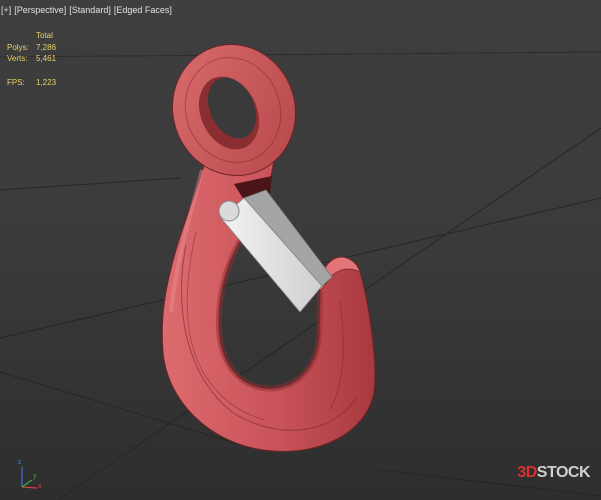 Image resolution: width=601 pixels, height=500 pixels. I want to click on stats-polys-label: Polys:, so click(18, 47).